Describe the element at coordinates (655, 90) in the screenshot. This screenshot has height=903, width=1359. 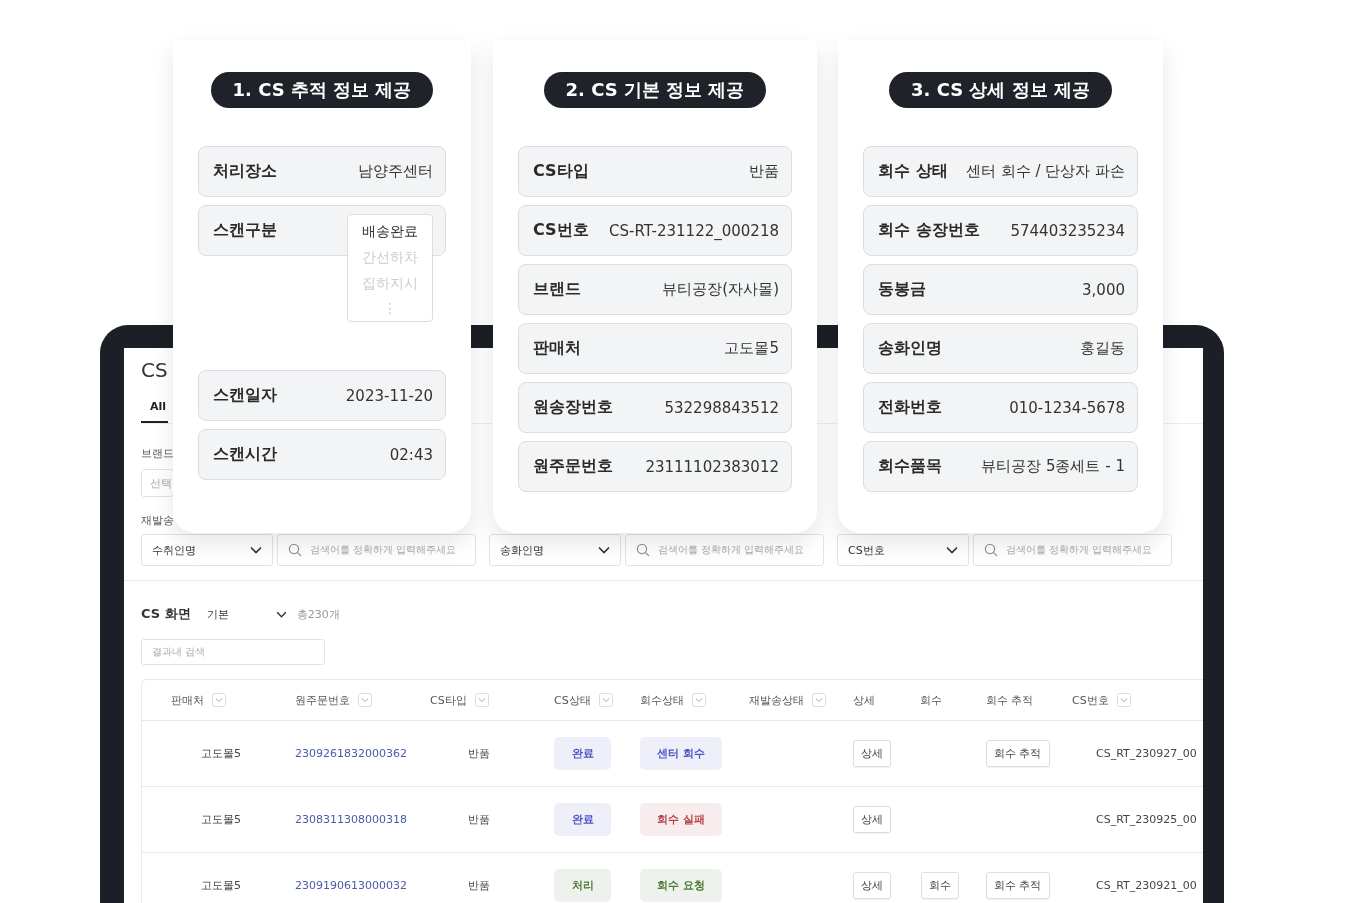
I see `step-badge: 2. CS 기본 정보 제공` at that location.